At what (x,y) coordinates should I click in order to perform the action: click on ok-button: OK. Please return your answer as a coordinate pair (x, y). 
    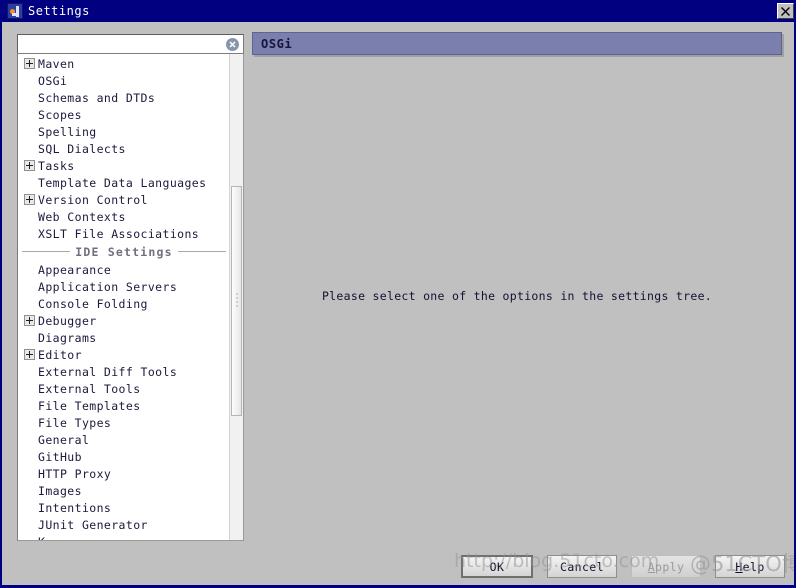
    Looking at the image, I should click on (497, 566).